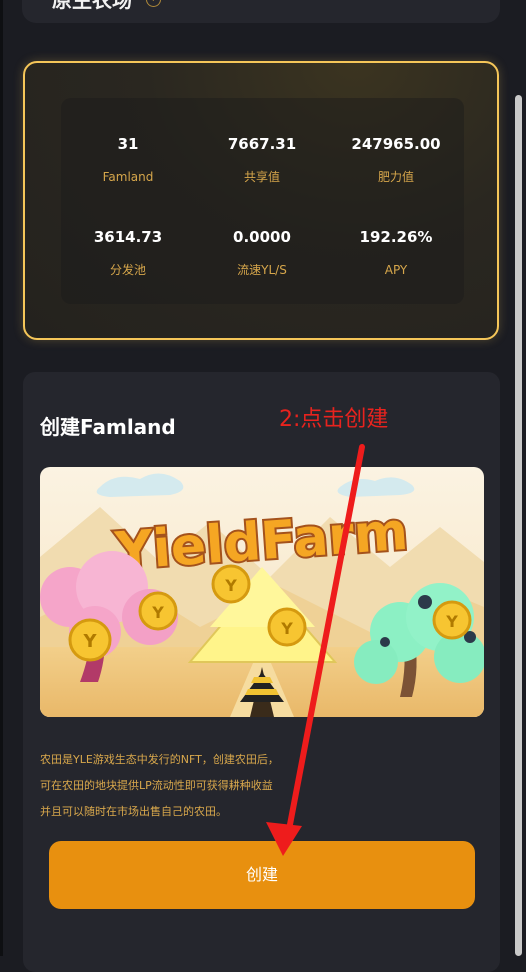 The width and height of the screenshot is (526, 972). Describe the element at coordinates (262, 252) in the screenshot. I see `stat-flow-rate: 0.0000 流速YL/S` at that location.